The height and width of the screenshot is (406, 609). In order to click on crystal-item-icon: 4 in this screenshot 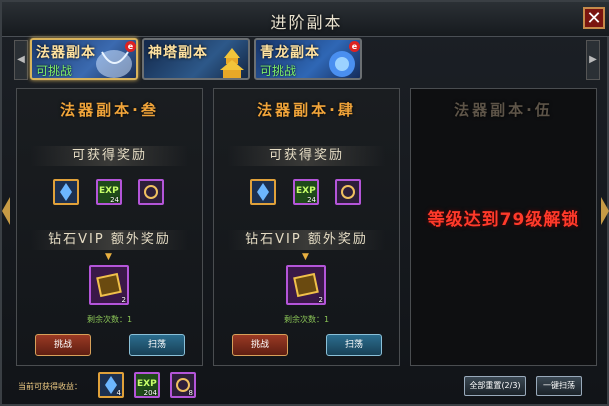, I will do `click(111, 385)`.